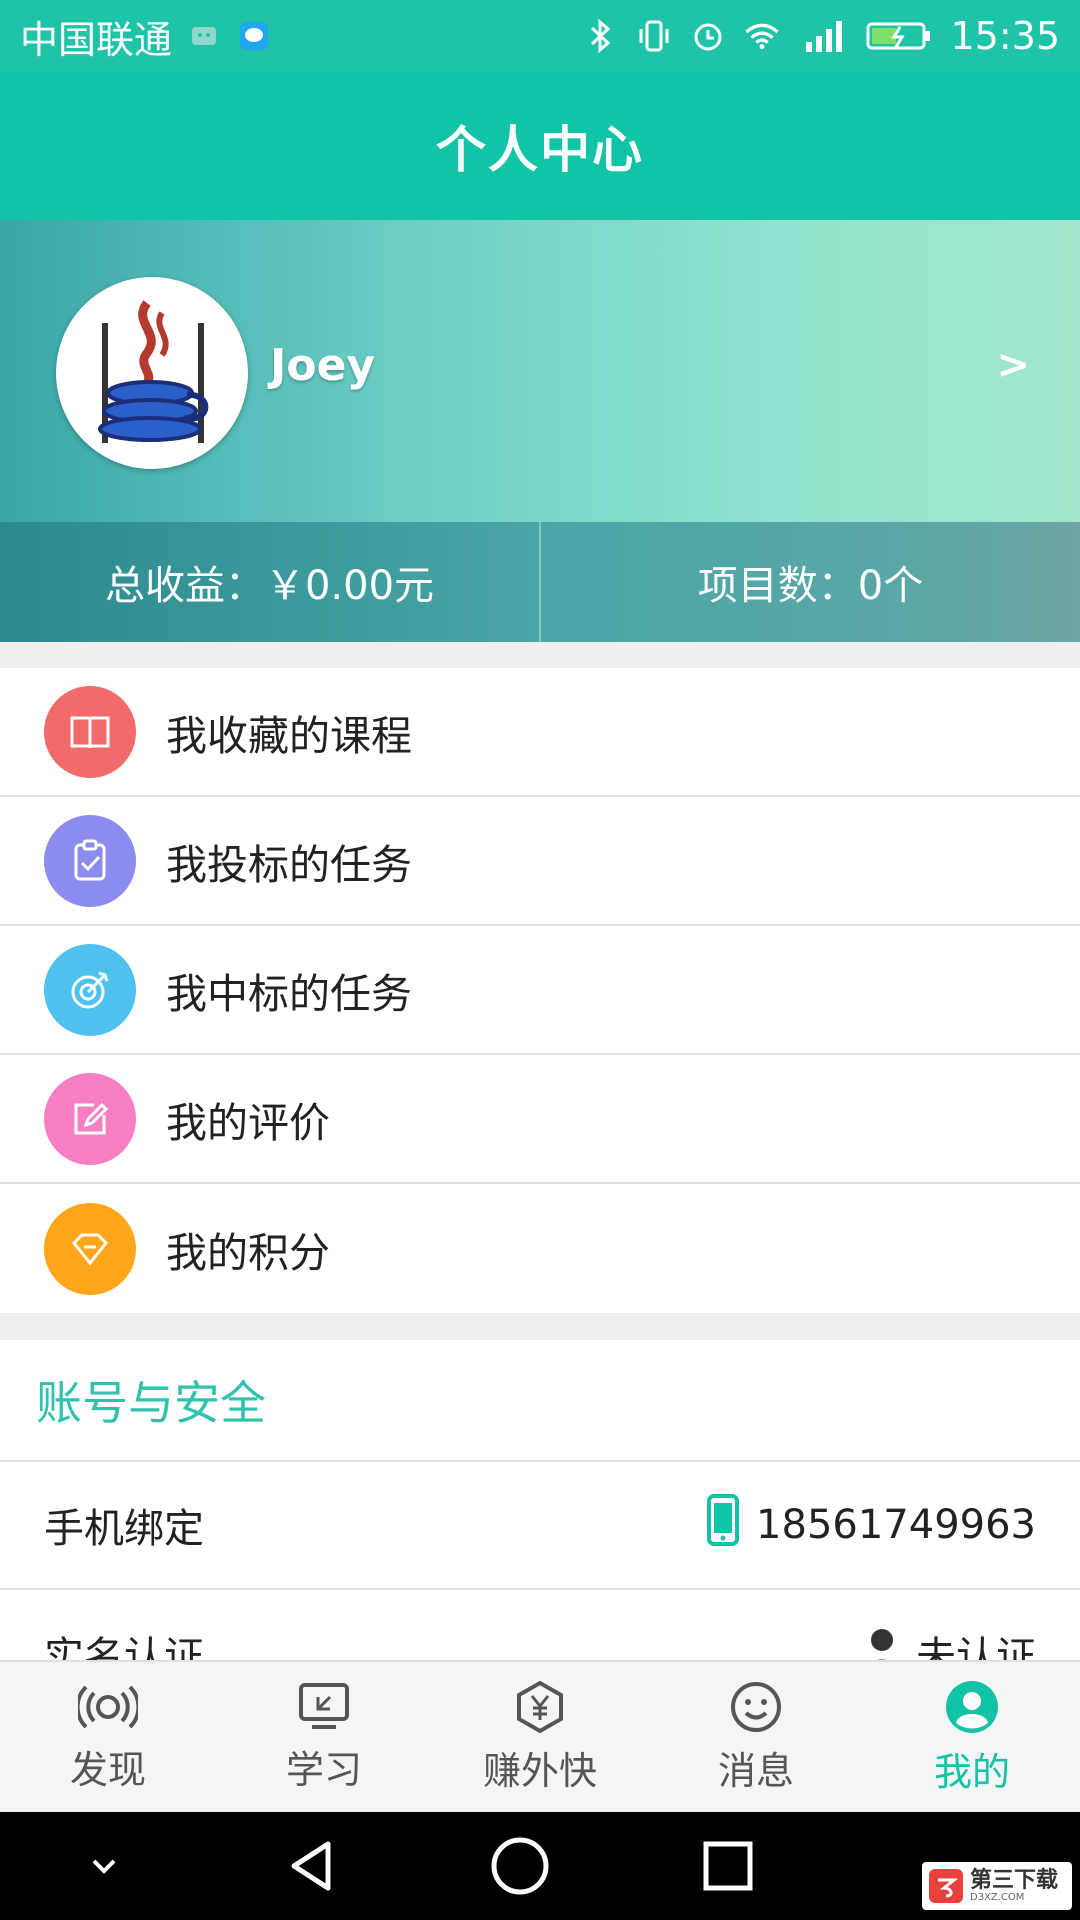 This screenshot has height=1920, width=1080. Describe the element at coordinates (654, 36) in the screenshot. I see `vibrate-icon` at that location.